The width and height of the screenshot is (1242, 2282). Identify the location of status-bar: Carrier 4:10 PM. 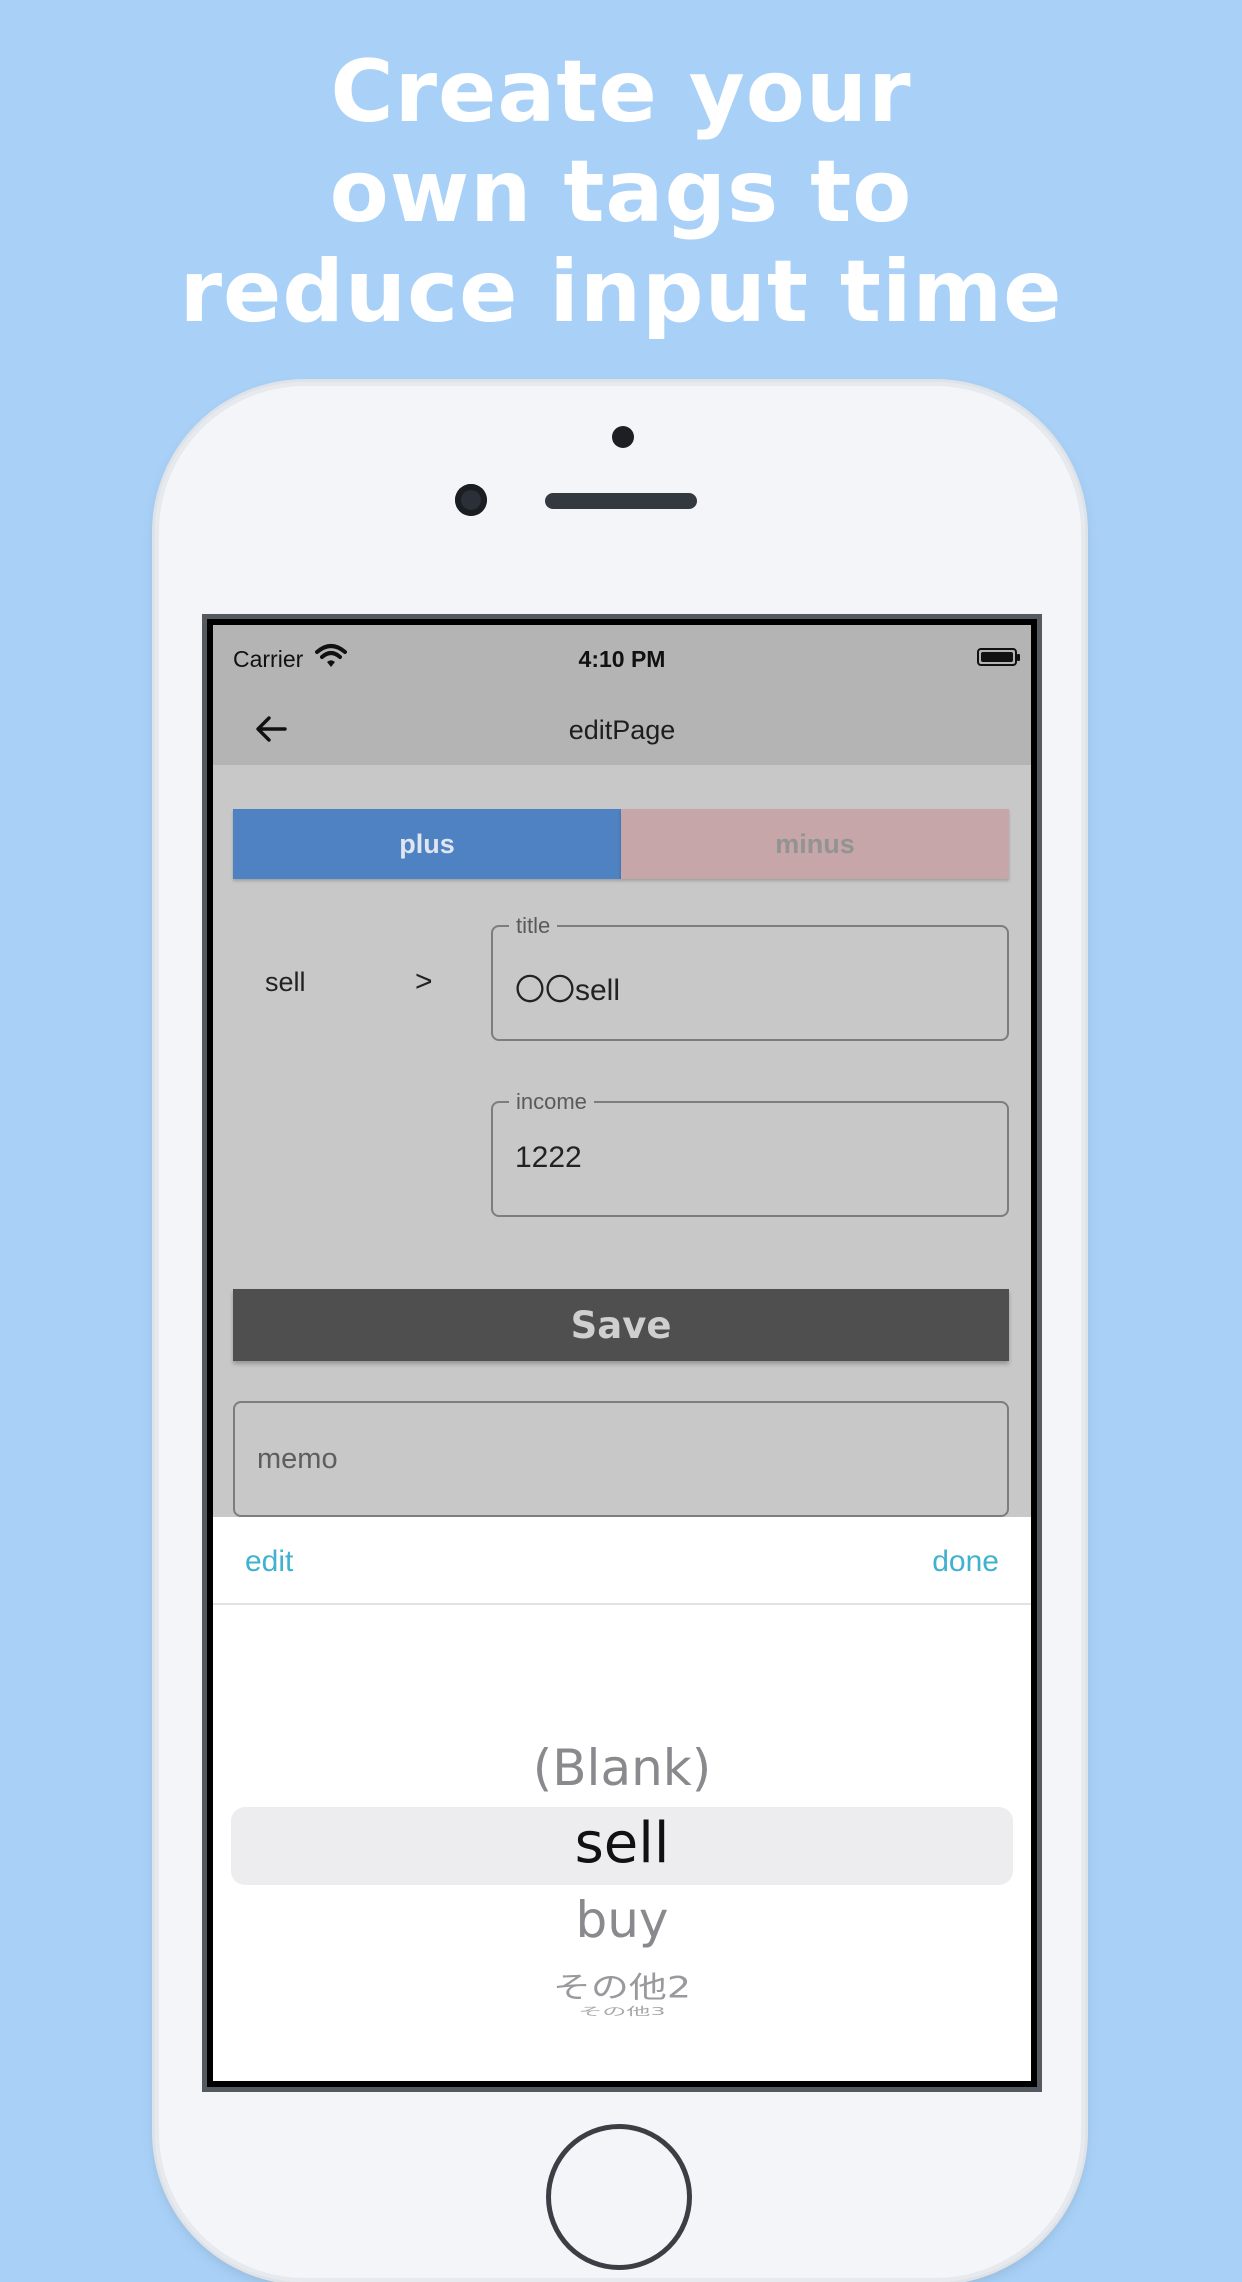
(622, 658).